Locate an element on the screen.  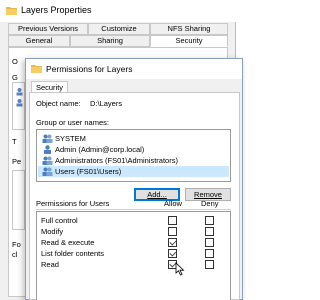
permission-name: Modify is located at coordinates (52, 231).